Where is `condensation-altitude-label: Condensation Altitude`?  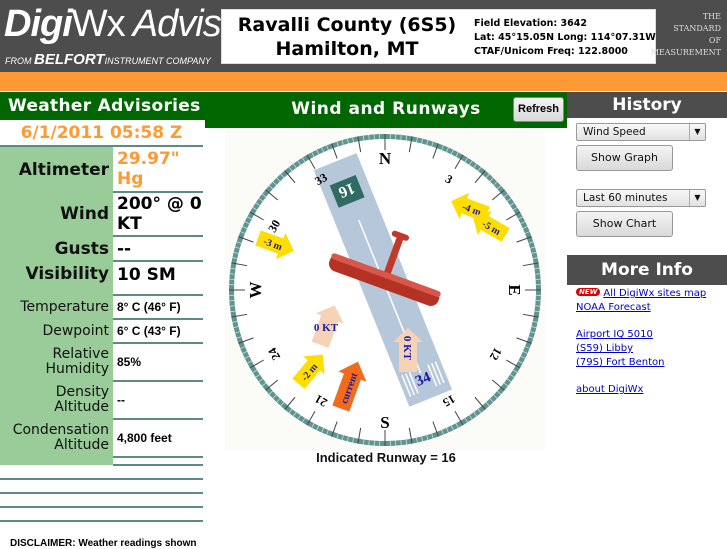 condensation-altitude-label: Condensation Altitude is located at coordinates (56, 438).